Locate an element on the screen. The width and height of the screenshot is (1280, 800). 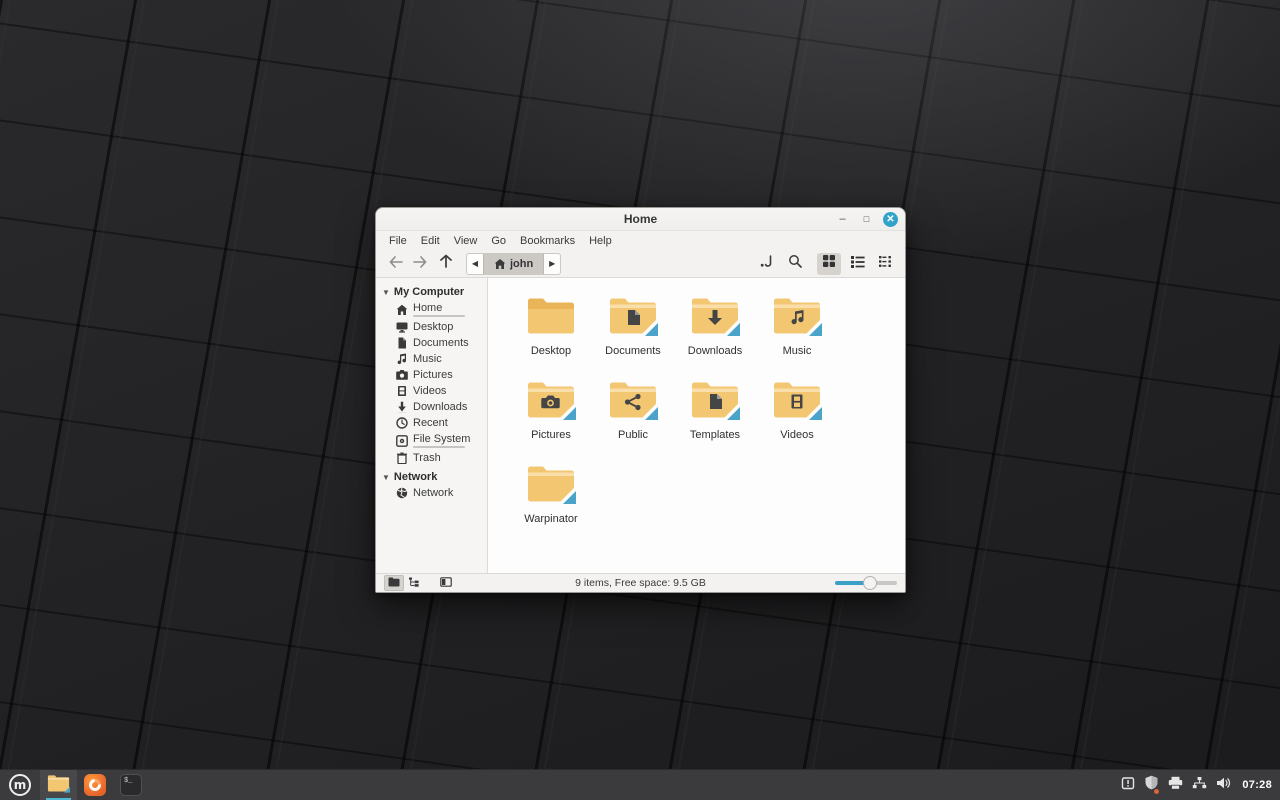
file-item-documents: Documents is located at coordinates (633, 330).